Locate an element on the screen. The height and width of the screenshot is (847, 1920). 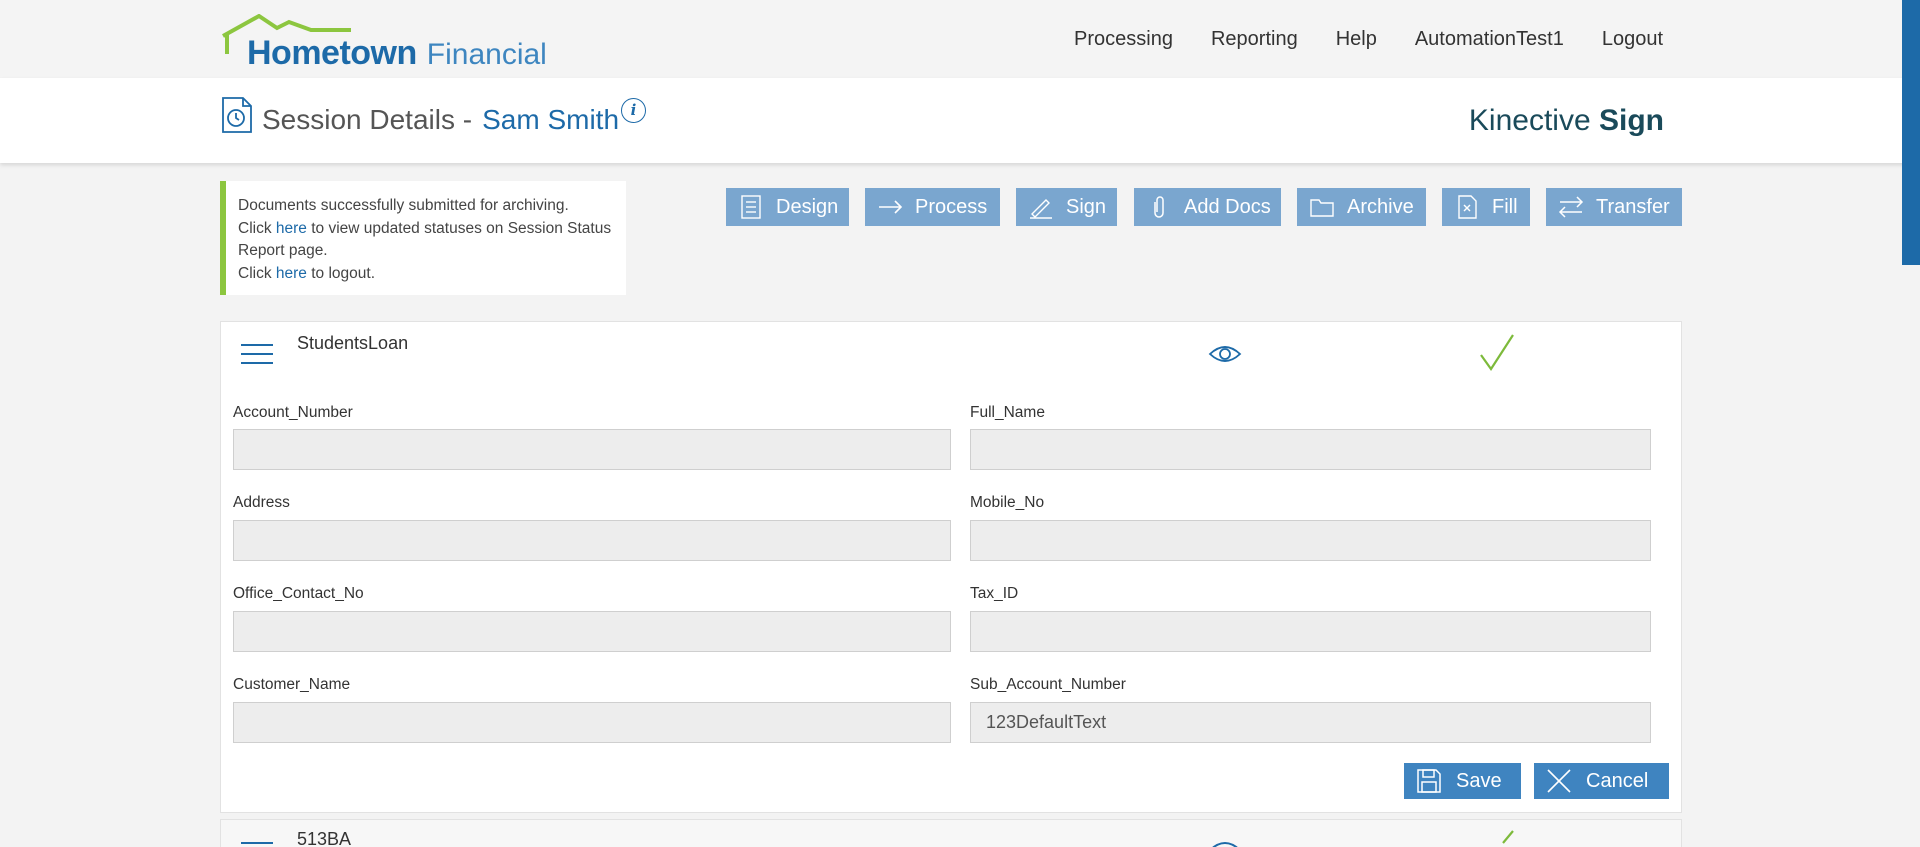
address-label: Address is located at coordinates (261, 502).